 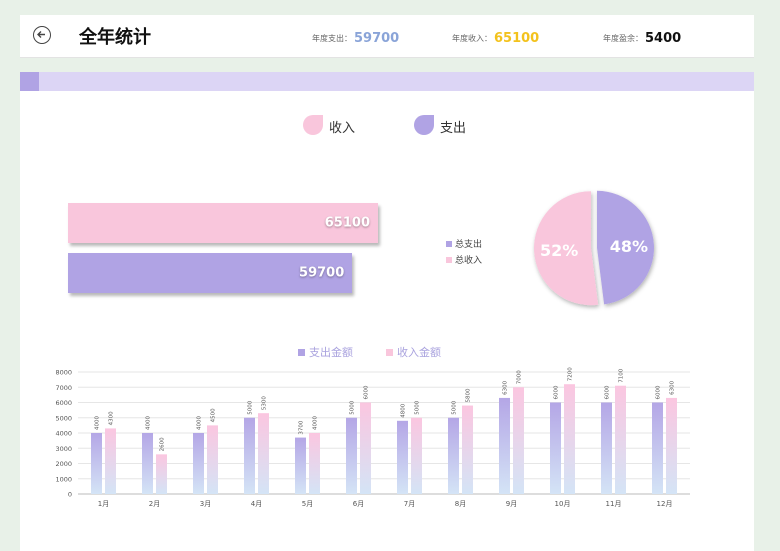 What do you see at coordinates (103, 504) in the screenshot?
I see `x-tick-label: 1月` at bounding box center [103, 504].